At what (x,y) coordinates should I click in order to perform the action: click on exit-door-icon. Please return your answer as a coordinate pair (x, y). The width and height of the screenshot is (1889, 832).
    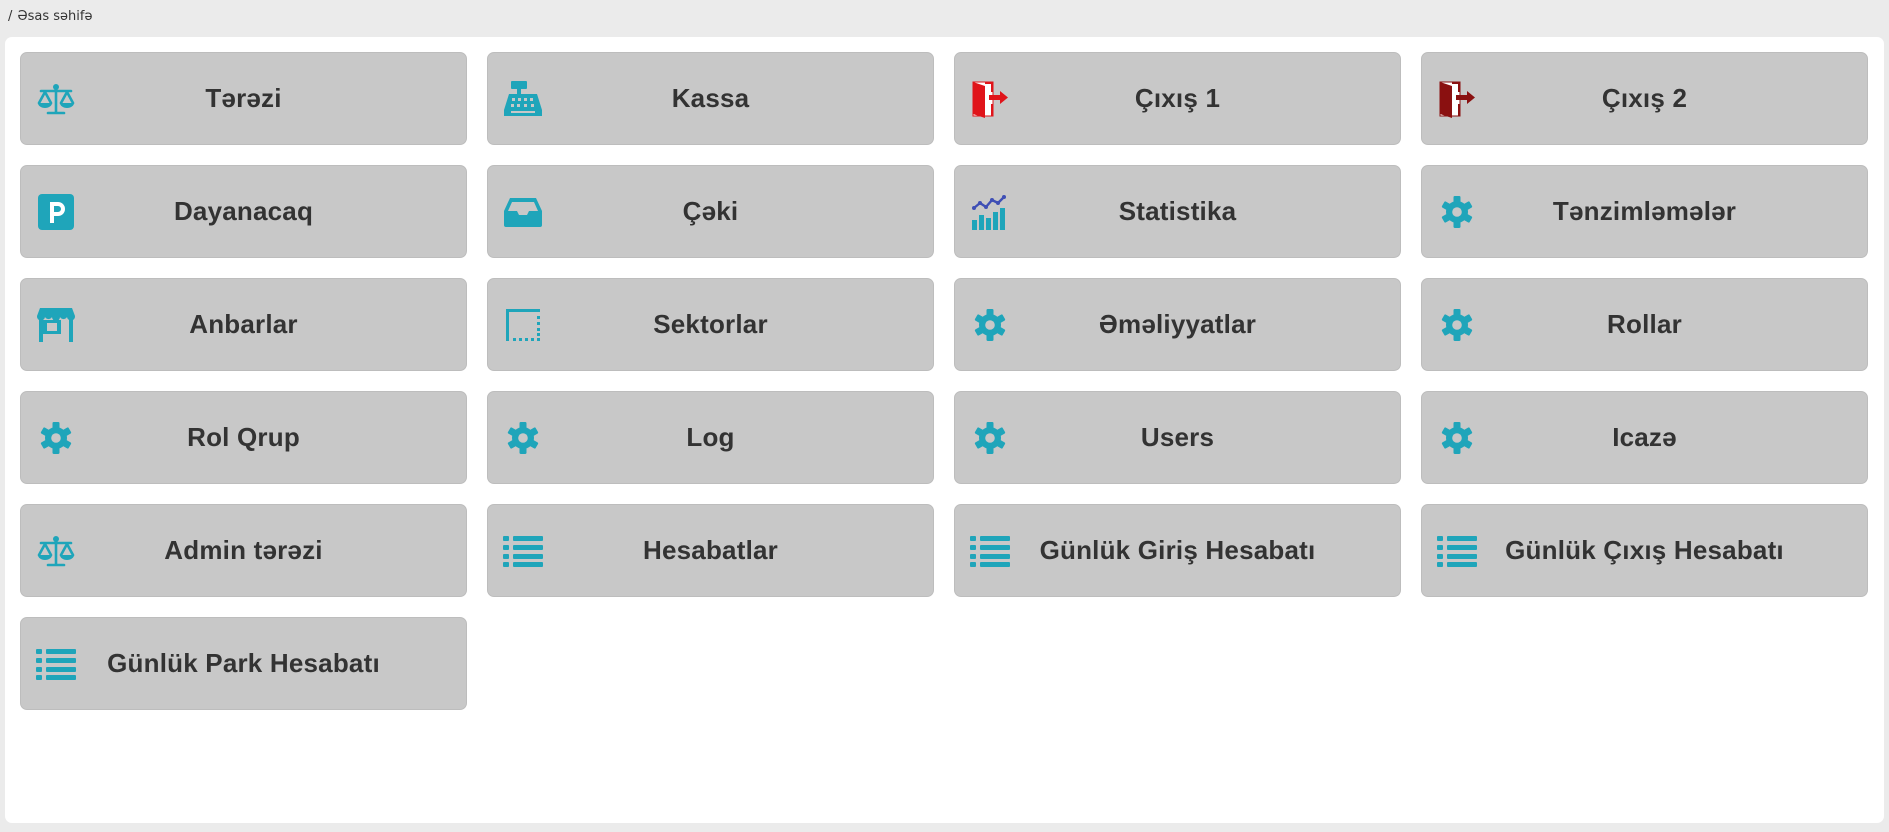
    Looking at the image, I should click on (990, 99).